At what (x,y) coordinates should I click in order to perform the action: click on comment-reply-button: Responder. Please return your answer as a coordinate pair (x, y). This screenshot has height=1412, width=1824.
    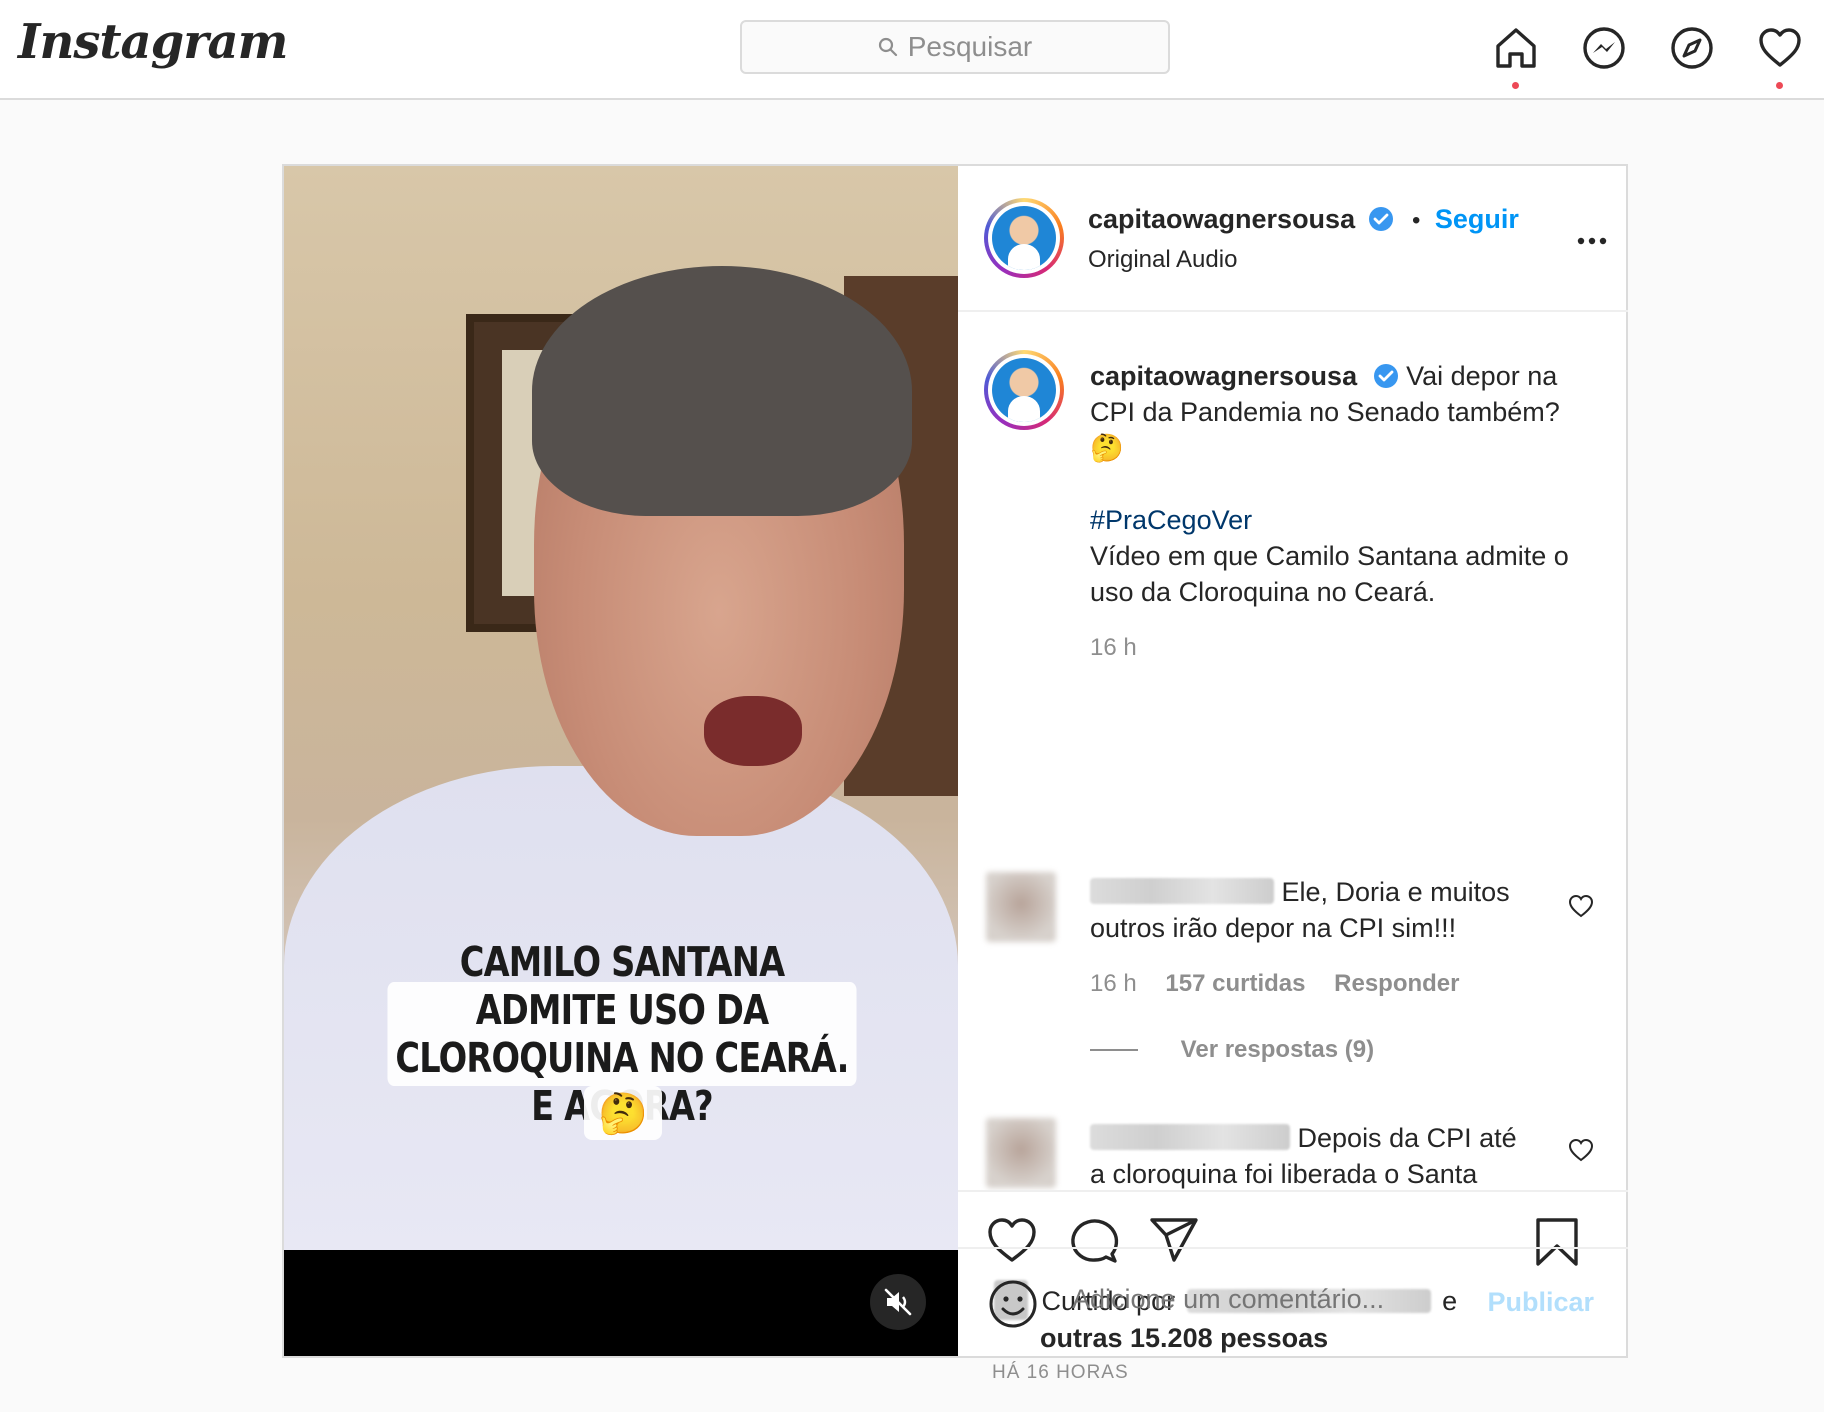
    Looking at the image, I should click on (1396, 983).